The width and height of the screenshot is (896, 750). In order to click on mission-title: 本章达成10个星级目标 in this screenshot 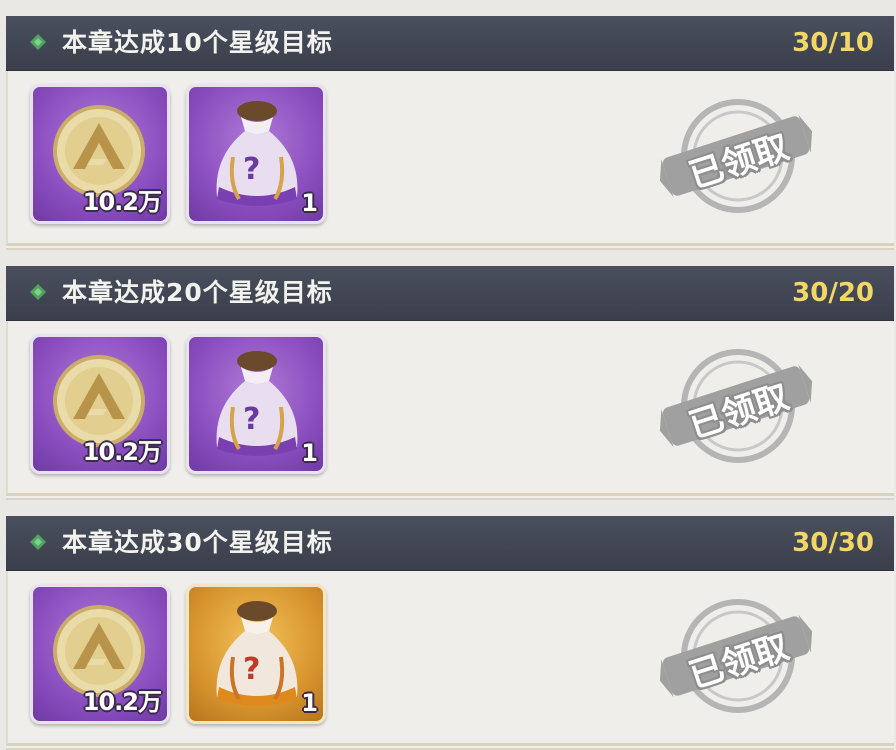, I will do `click(197, 42)`.